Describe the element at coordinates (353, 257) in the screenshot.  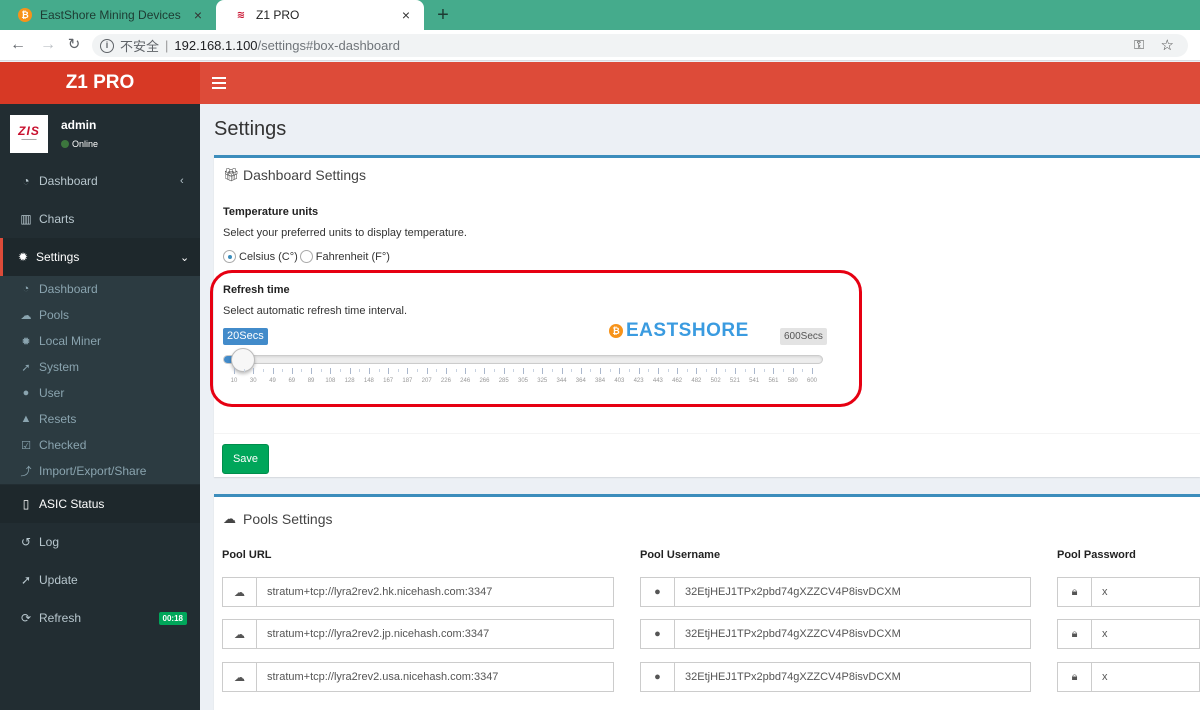
I see `fahrenheit-label: Fahrenheit (F°)` at that location.